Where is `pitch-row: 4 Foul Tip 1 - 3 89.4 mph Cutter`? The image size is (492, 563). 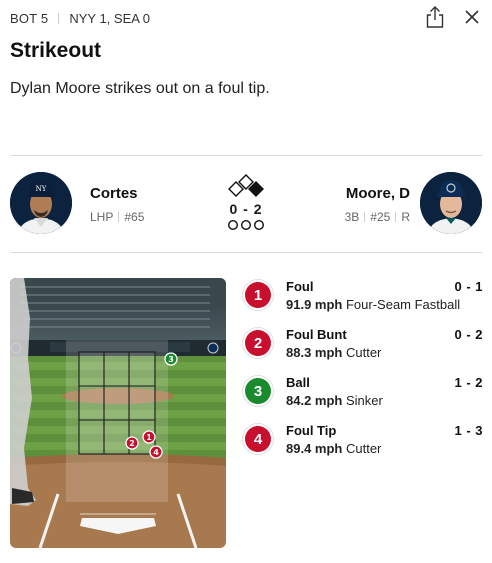 pitch-row: 4 Foul Tip 1 - 3 89.4 mph Cutter is located at coordinates (365, 446).